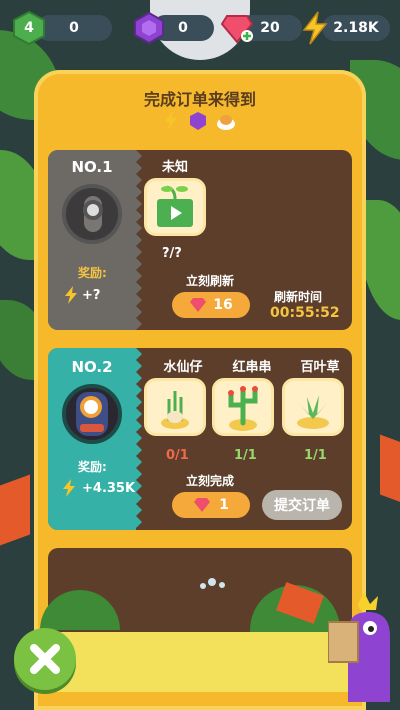 The width and height of the screenshot is (400, 710). Describe the element at coordinates (92, 428) in the screenshot. I see `robot-mouth` at that location.